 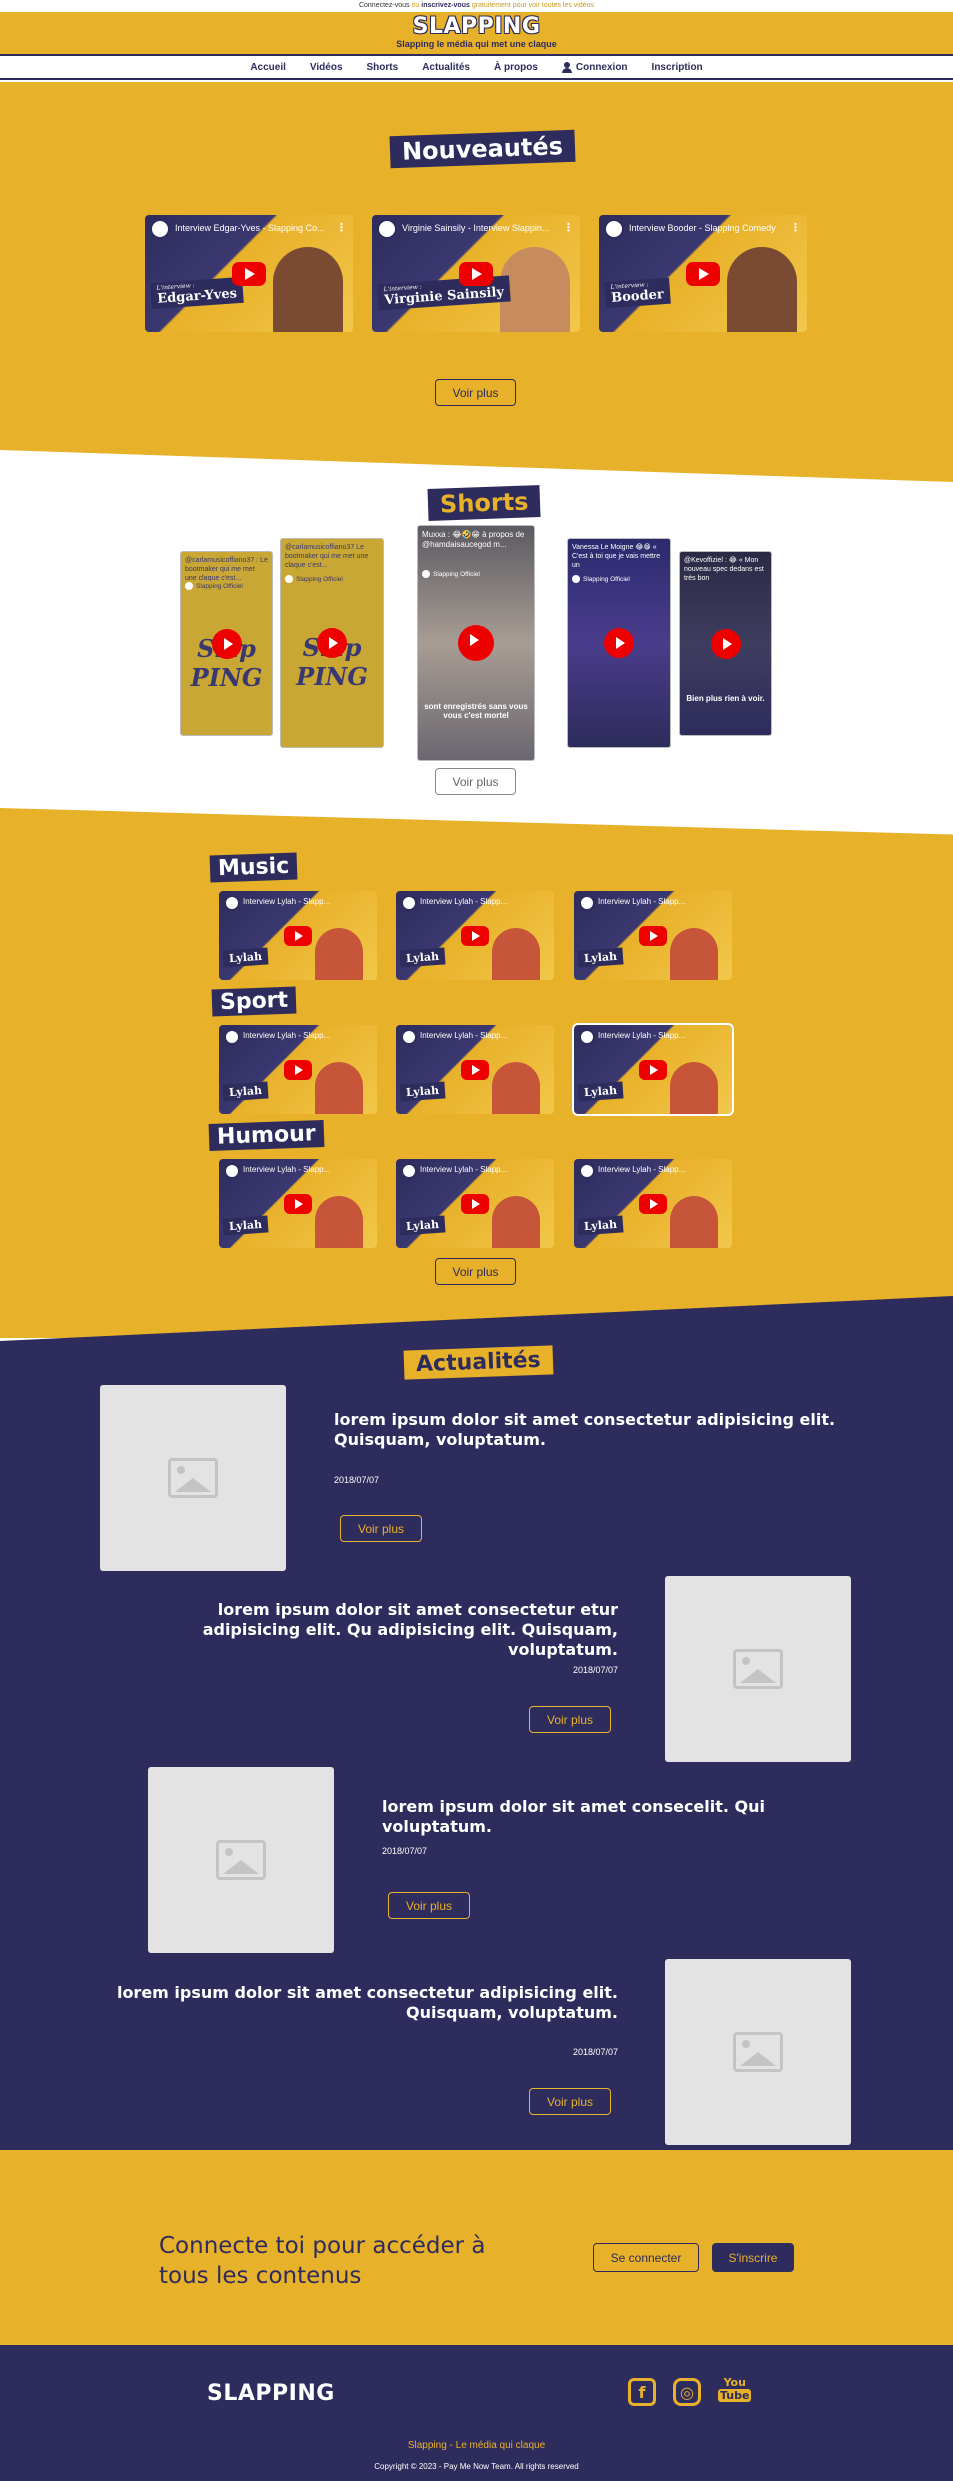 What do you see at coordinates (476, 27) in the screenshot?
I see `site-logo: SLAPPING` at bounding box center [476, 27].